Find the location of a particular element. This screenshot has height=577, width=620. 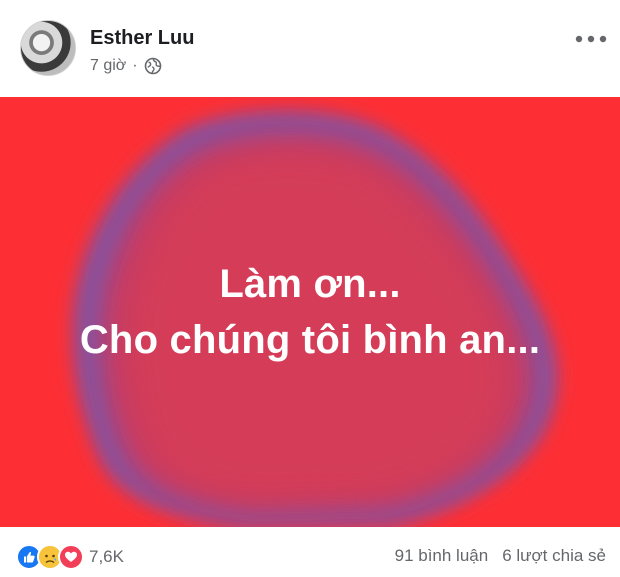

author-name: Esther Luu is located at coordinates (142, 38).